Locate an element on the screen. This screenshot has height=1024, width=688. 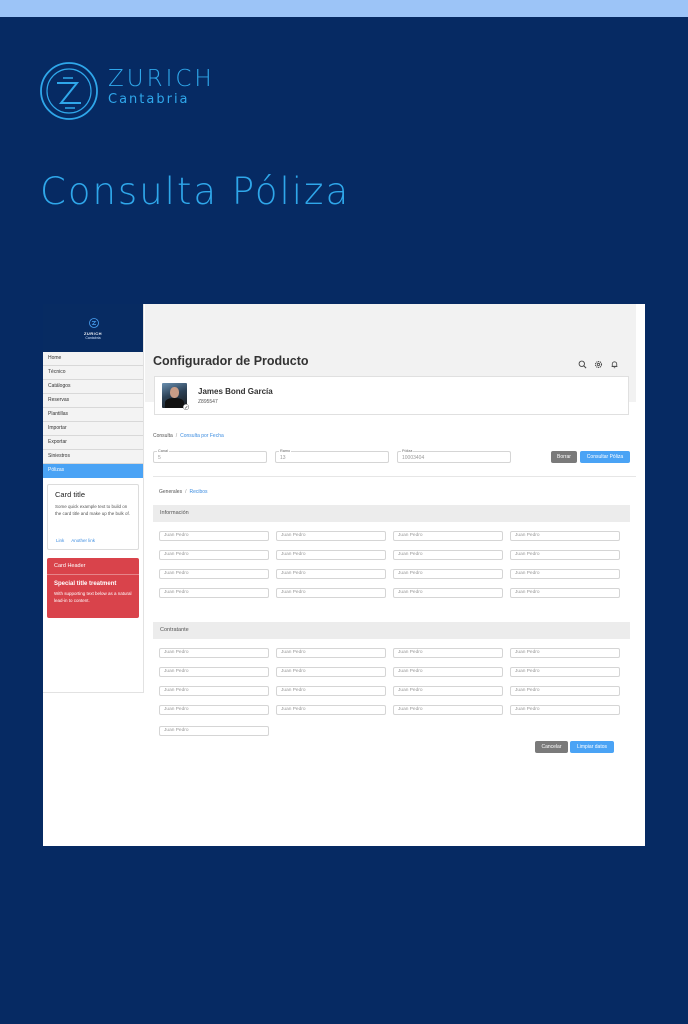
search-icon is located at coordinates (582, 364).